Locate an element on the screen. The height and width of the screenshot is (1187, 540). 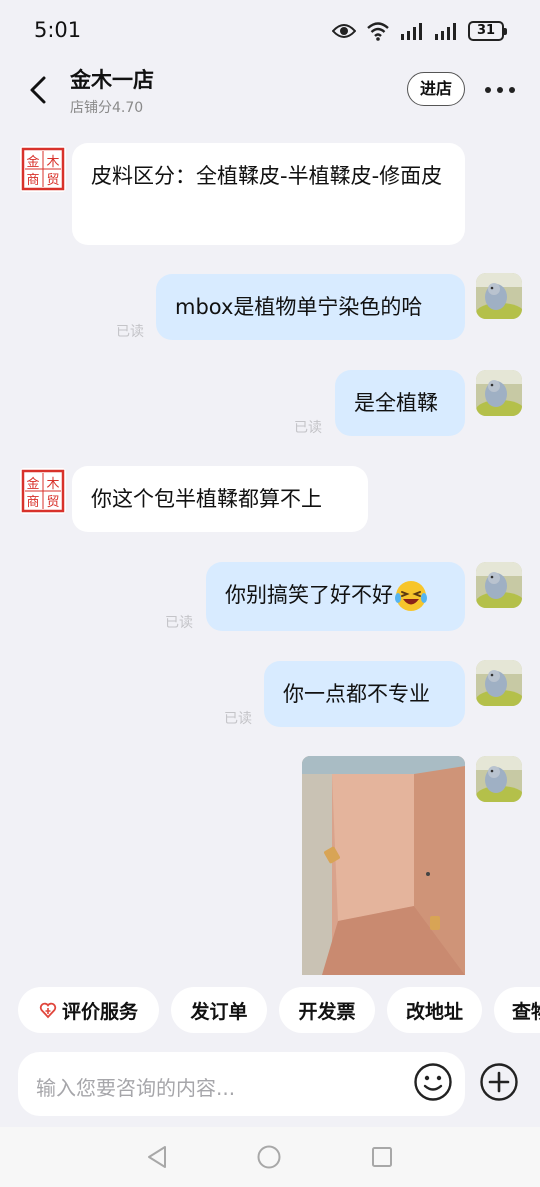
status-icons: 31 is located at coordinates (419, 31).